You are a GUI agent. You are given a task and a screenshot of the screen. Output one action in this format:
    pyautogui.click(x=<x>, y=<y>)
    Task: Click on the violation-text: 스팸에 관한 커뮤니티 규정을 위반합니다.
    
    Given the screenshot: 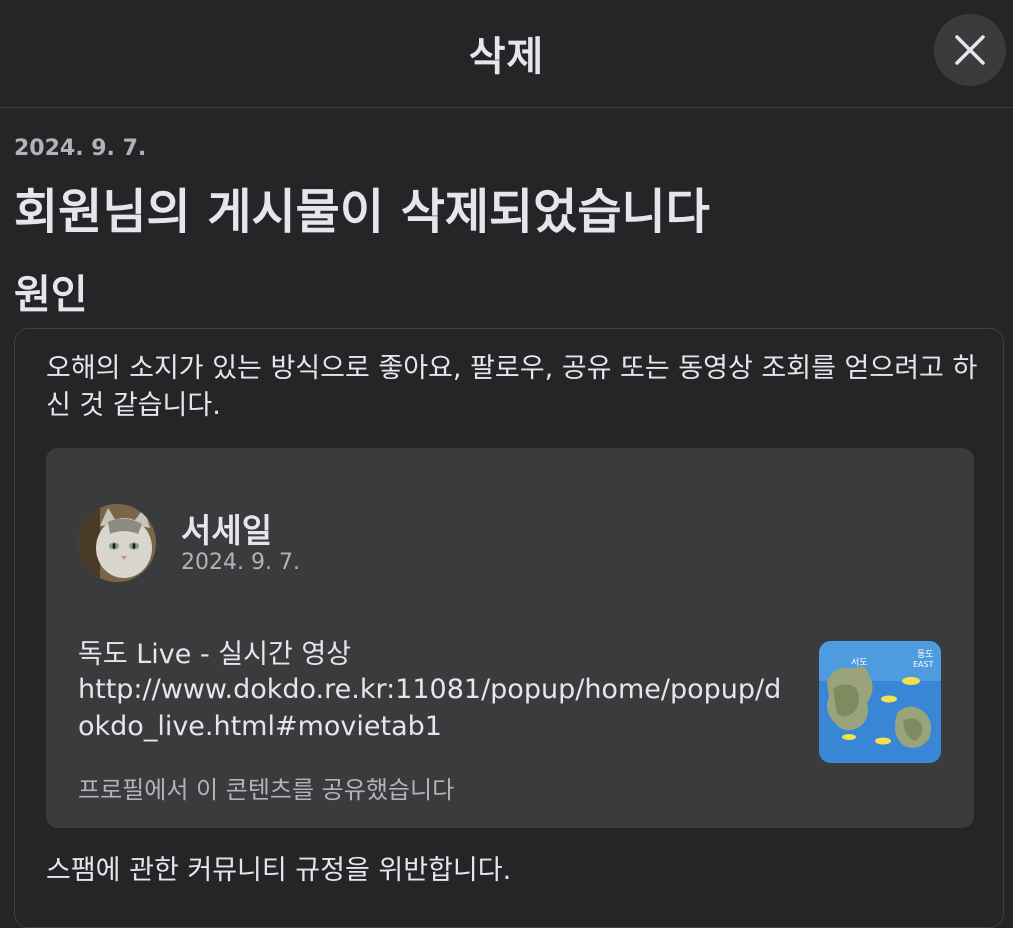 What is the action you would take?
    pyautogui.click(x=279, y=870)
    